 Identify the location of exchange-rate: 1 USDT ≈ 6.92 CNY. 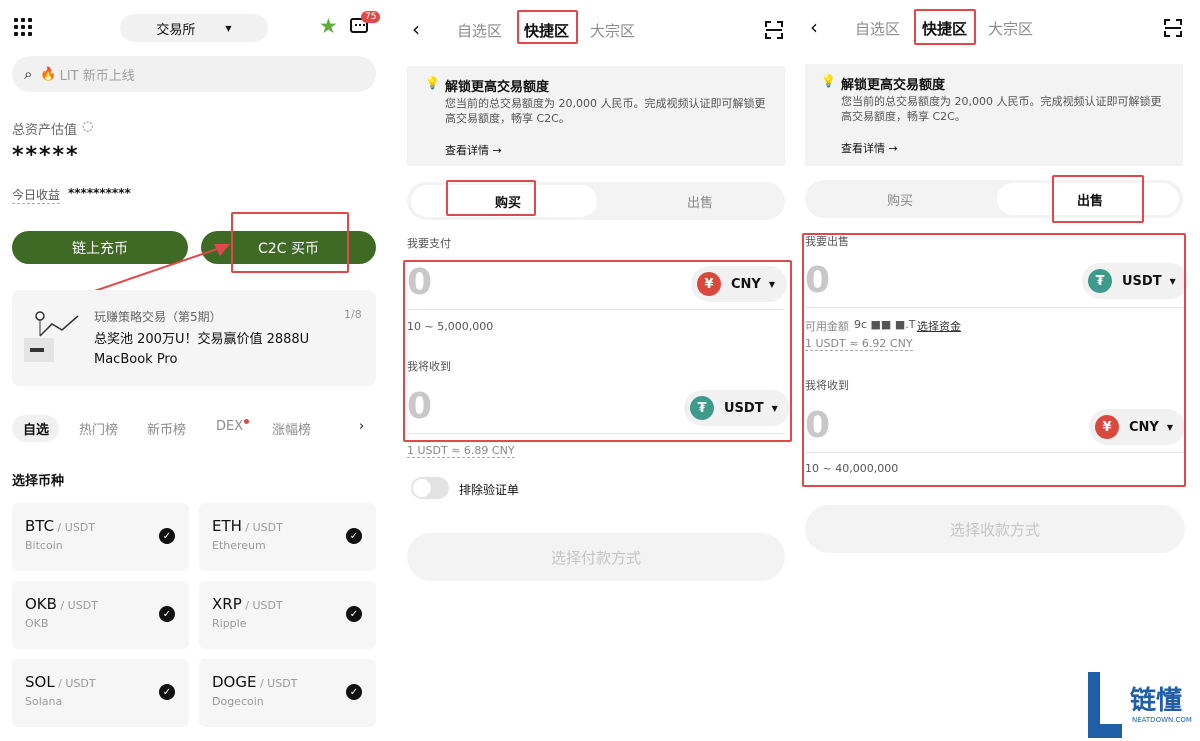
(859, 344).